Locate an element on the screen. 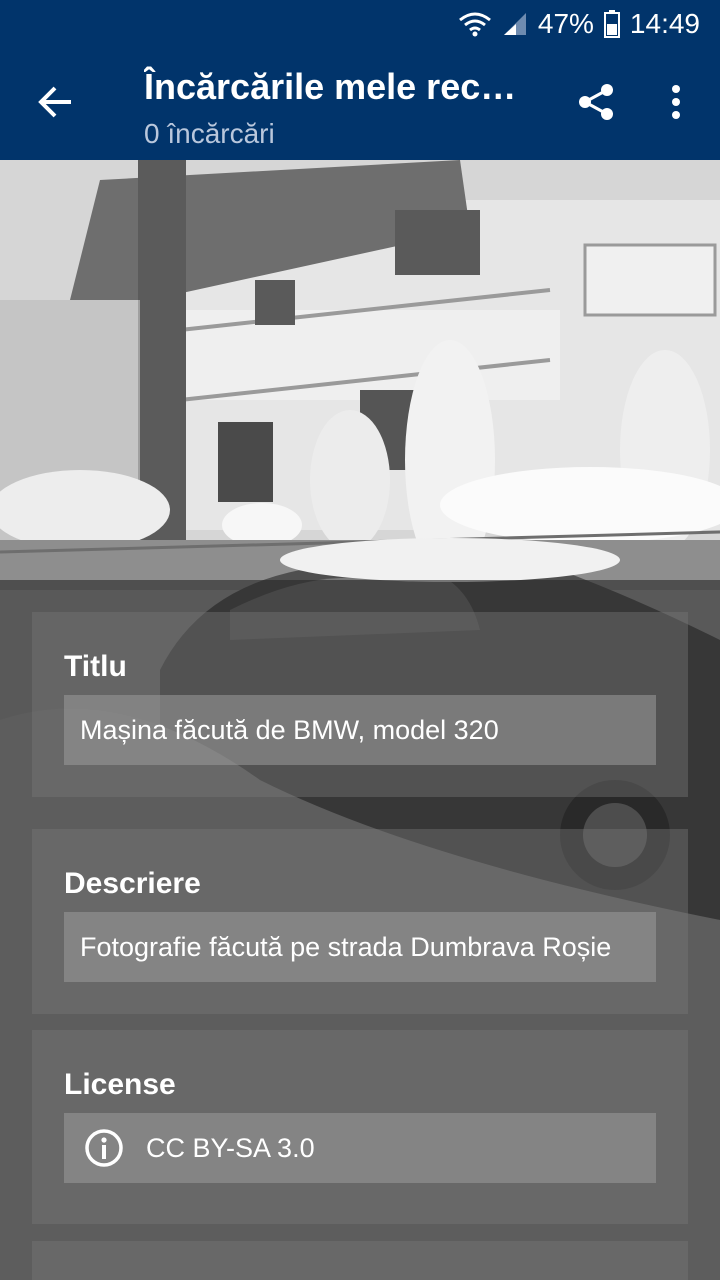 Image resolution: width=720 pixels, height=1280 pixels. title-field: Mașina făcută de BMW, model 320 is located at coordinates (360, 730).